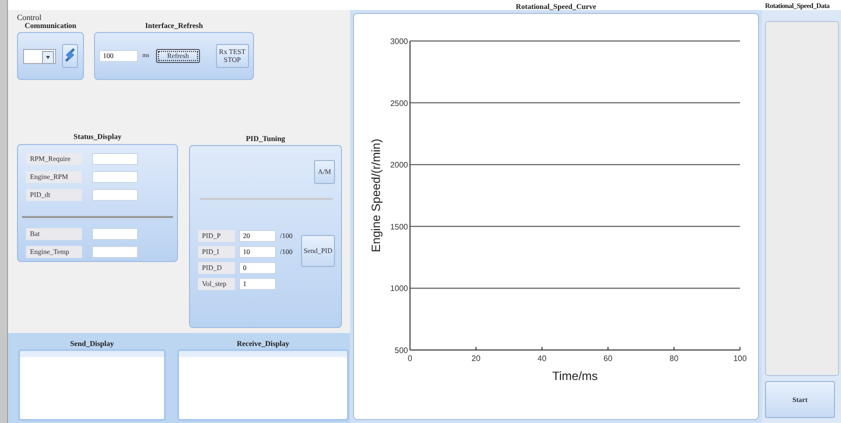 This screenshot has height=423, width=841. I want to click on y-tick-label: 1000, so click(399, 289).